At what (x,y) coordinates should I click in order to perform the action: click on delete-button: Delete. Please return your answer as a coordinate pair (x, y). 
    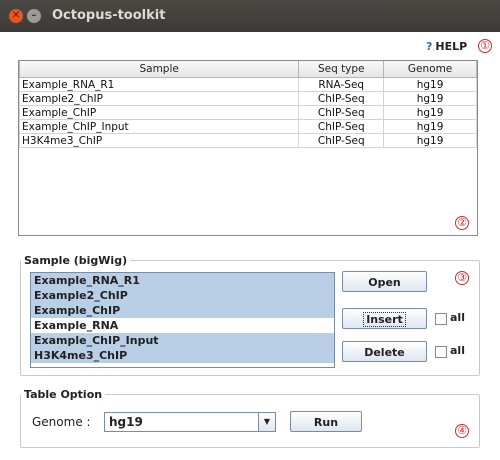
    Looking at the image, I should click on (384, 351).